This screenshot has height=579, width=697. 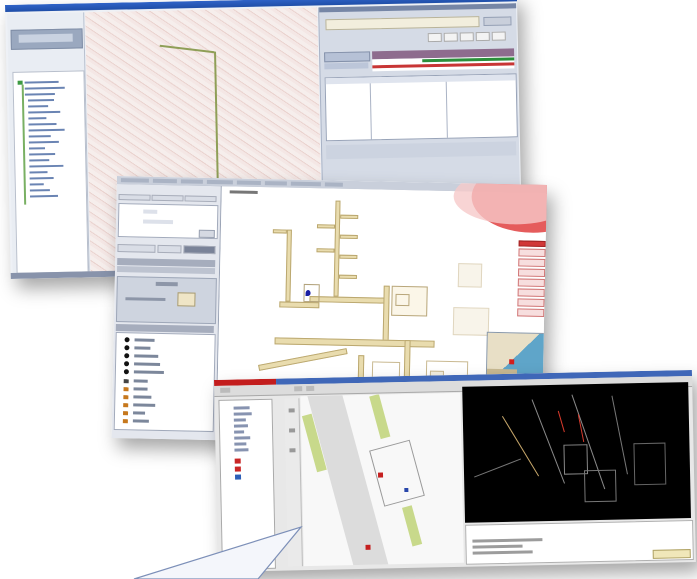 I want to click on legend-list, so click(x=164, y=382).